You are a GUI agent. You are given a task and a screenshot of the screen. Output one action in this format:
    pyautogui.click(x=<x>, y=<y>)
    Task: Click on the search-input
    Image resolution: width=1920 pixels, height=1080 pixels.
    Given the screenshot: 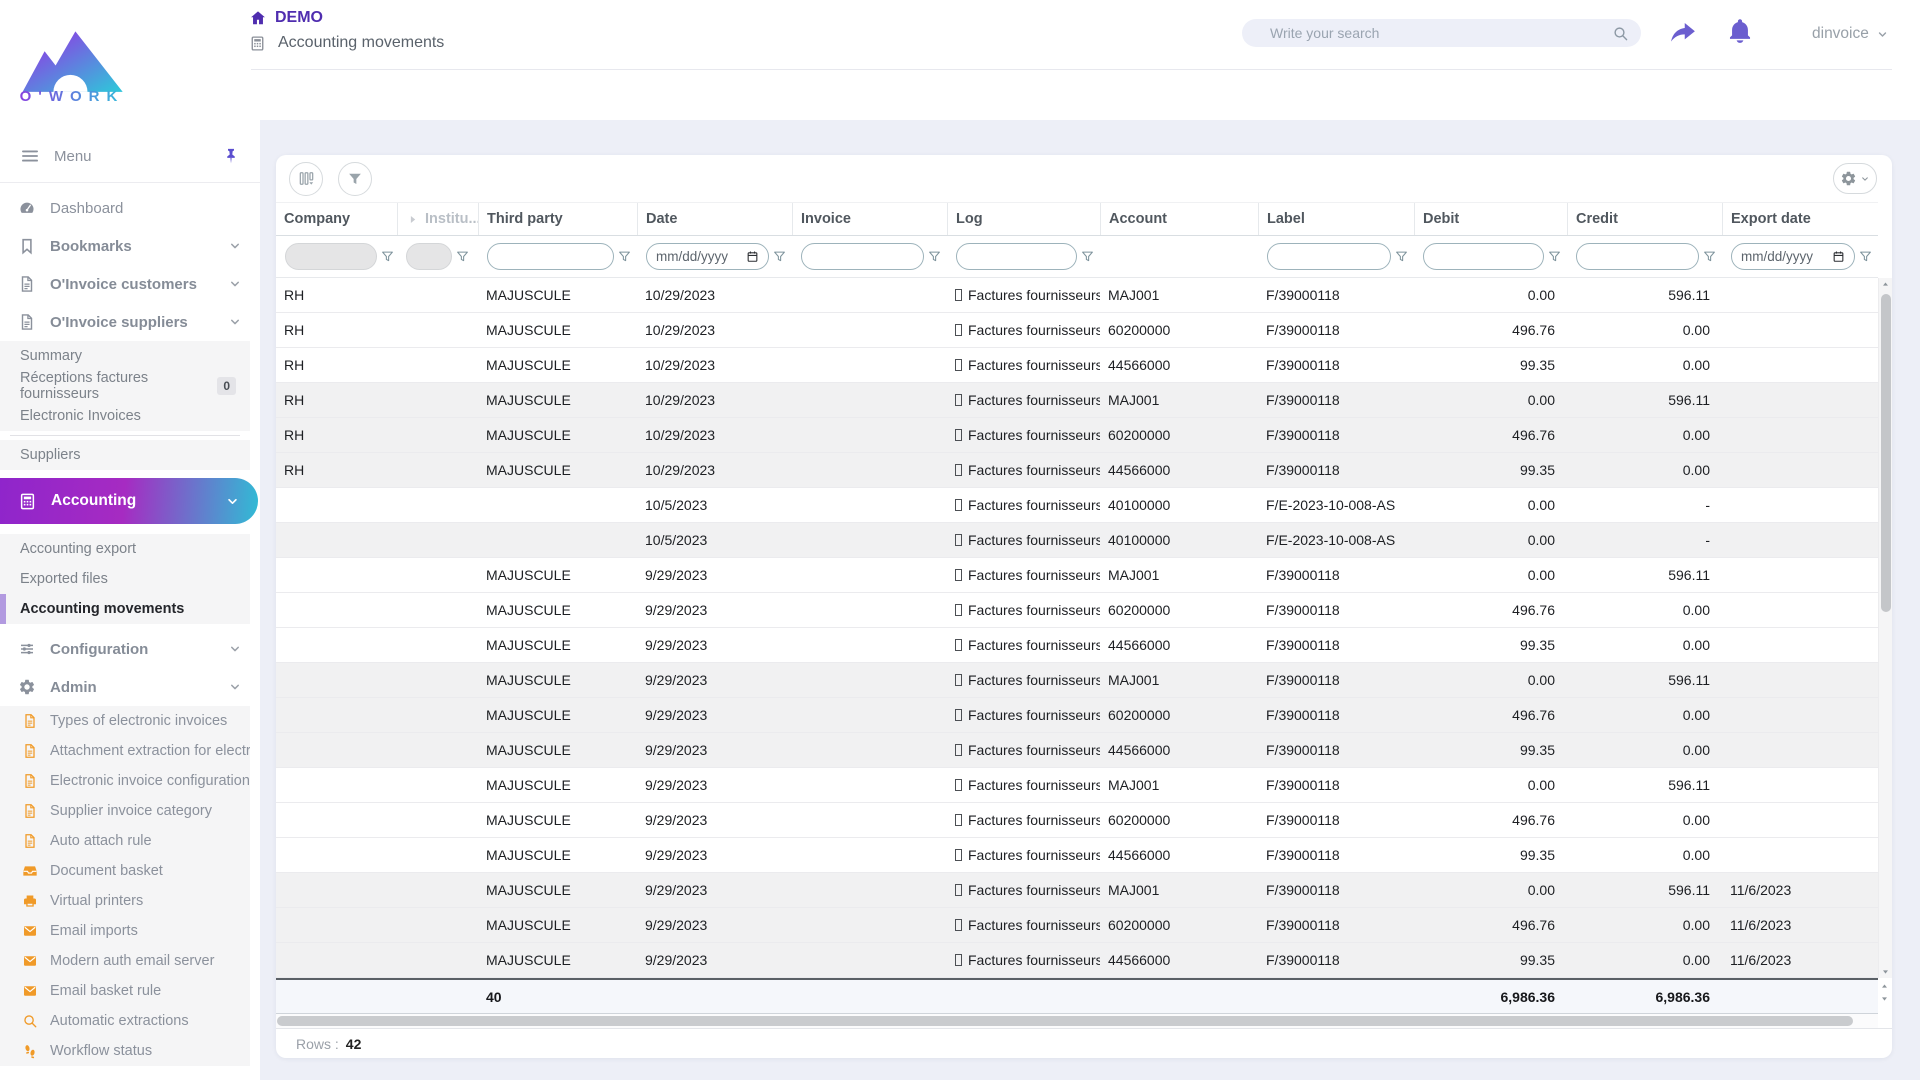 What is the action you would take?
    pyautogui.click(x=1440, y=33)
    